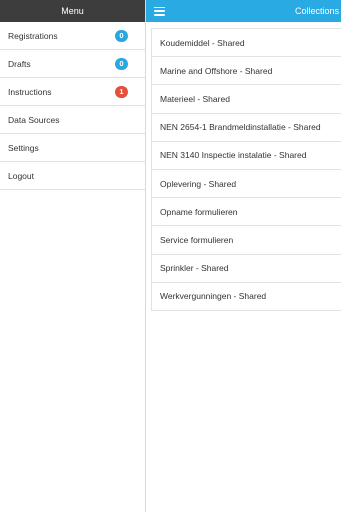  I want to click on collection-item: Werkvergunningen - Shared, so click(246, 297).